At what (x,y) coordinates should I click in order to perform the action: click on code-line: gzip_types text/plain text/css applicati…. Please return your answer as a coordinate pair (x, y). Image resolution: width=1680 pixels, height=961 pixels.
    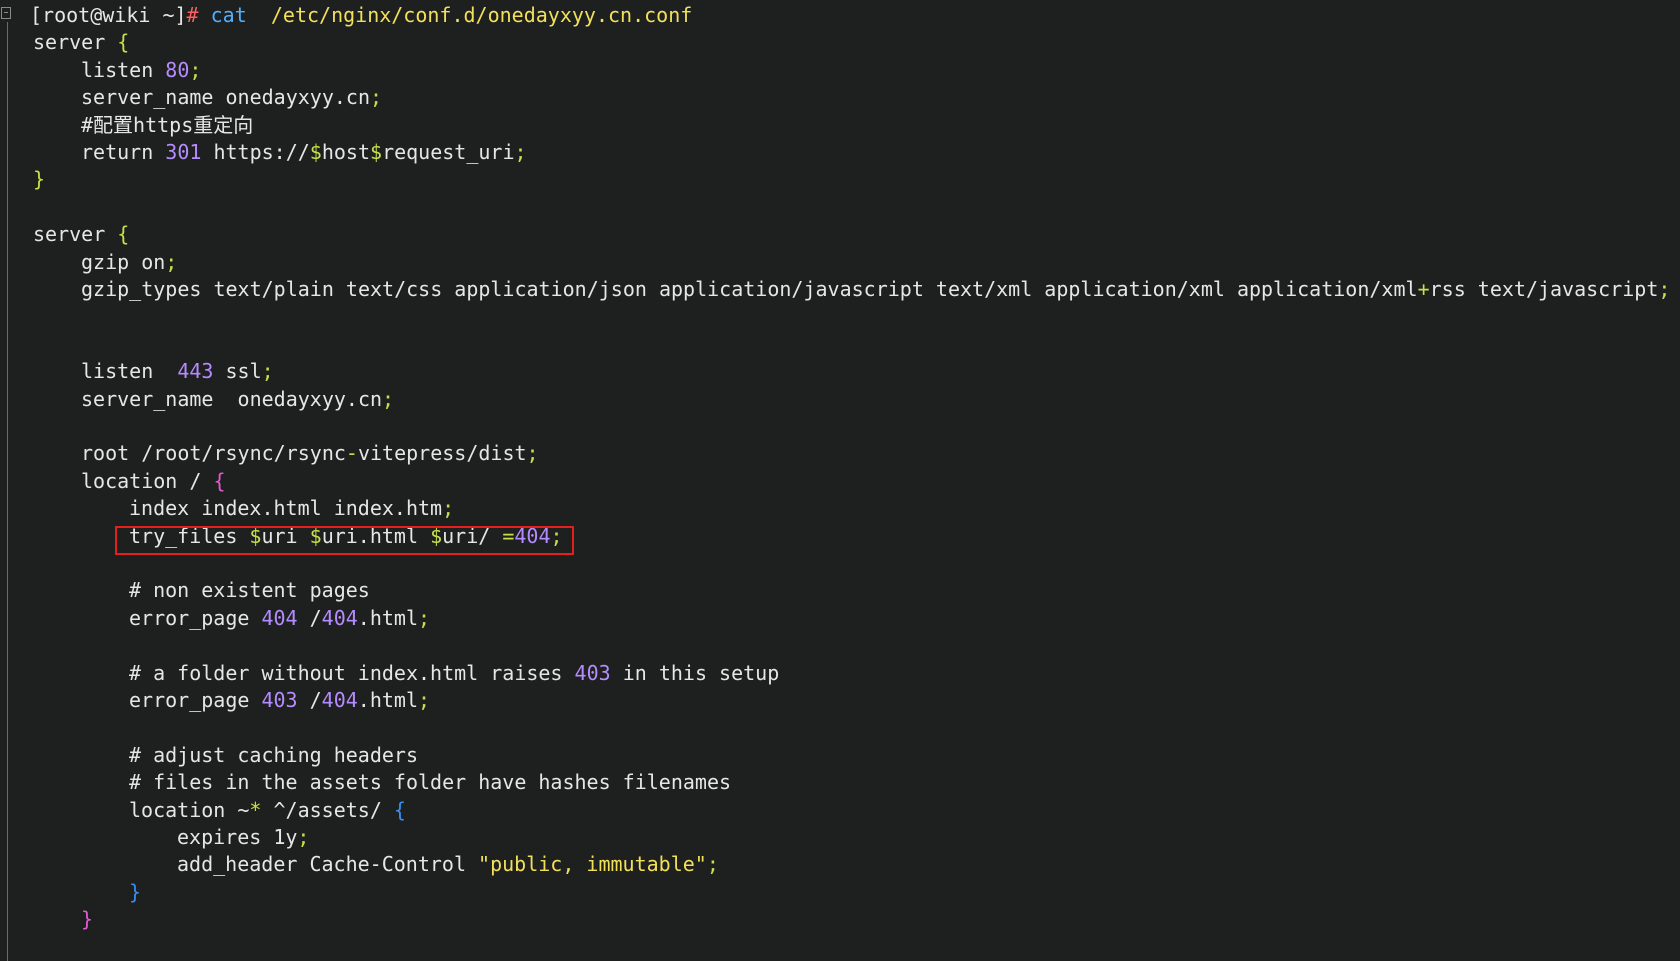
    Looking at the image, I should click on (875, 289).